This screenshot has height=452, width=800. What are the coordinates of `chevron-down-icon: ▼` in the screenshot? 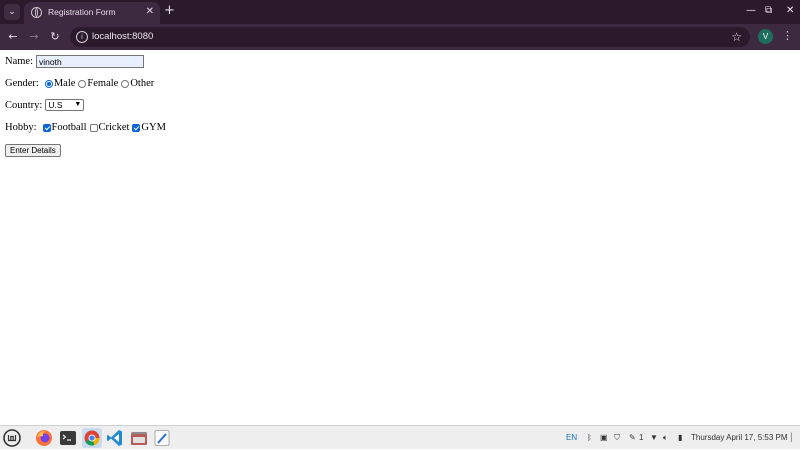 It's located at (78, 104).